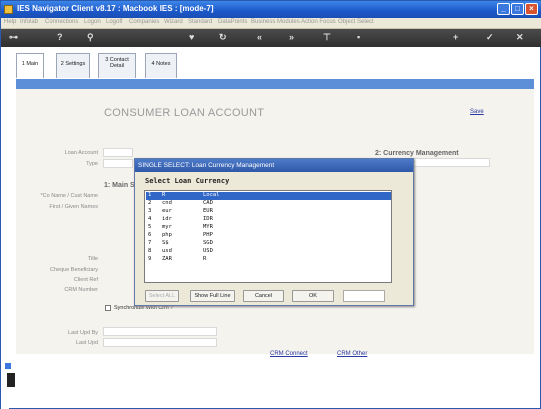 This screenshot has width=541, height=409. What do you see at coordinates (327, 37) in the screenshot?
I see `filter-icon: ⊤` at bounding box center [327, 37].